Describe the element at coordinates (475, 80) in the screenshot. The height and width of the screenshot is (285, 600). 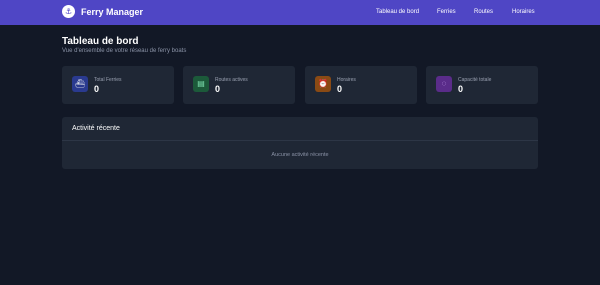
I see `stat-label: Capacité totale` at that location.